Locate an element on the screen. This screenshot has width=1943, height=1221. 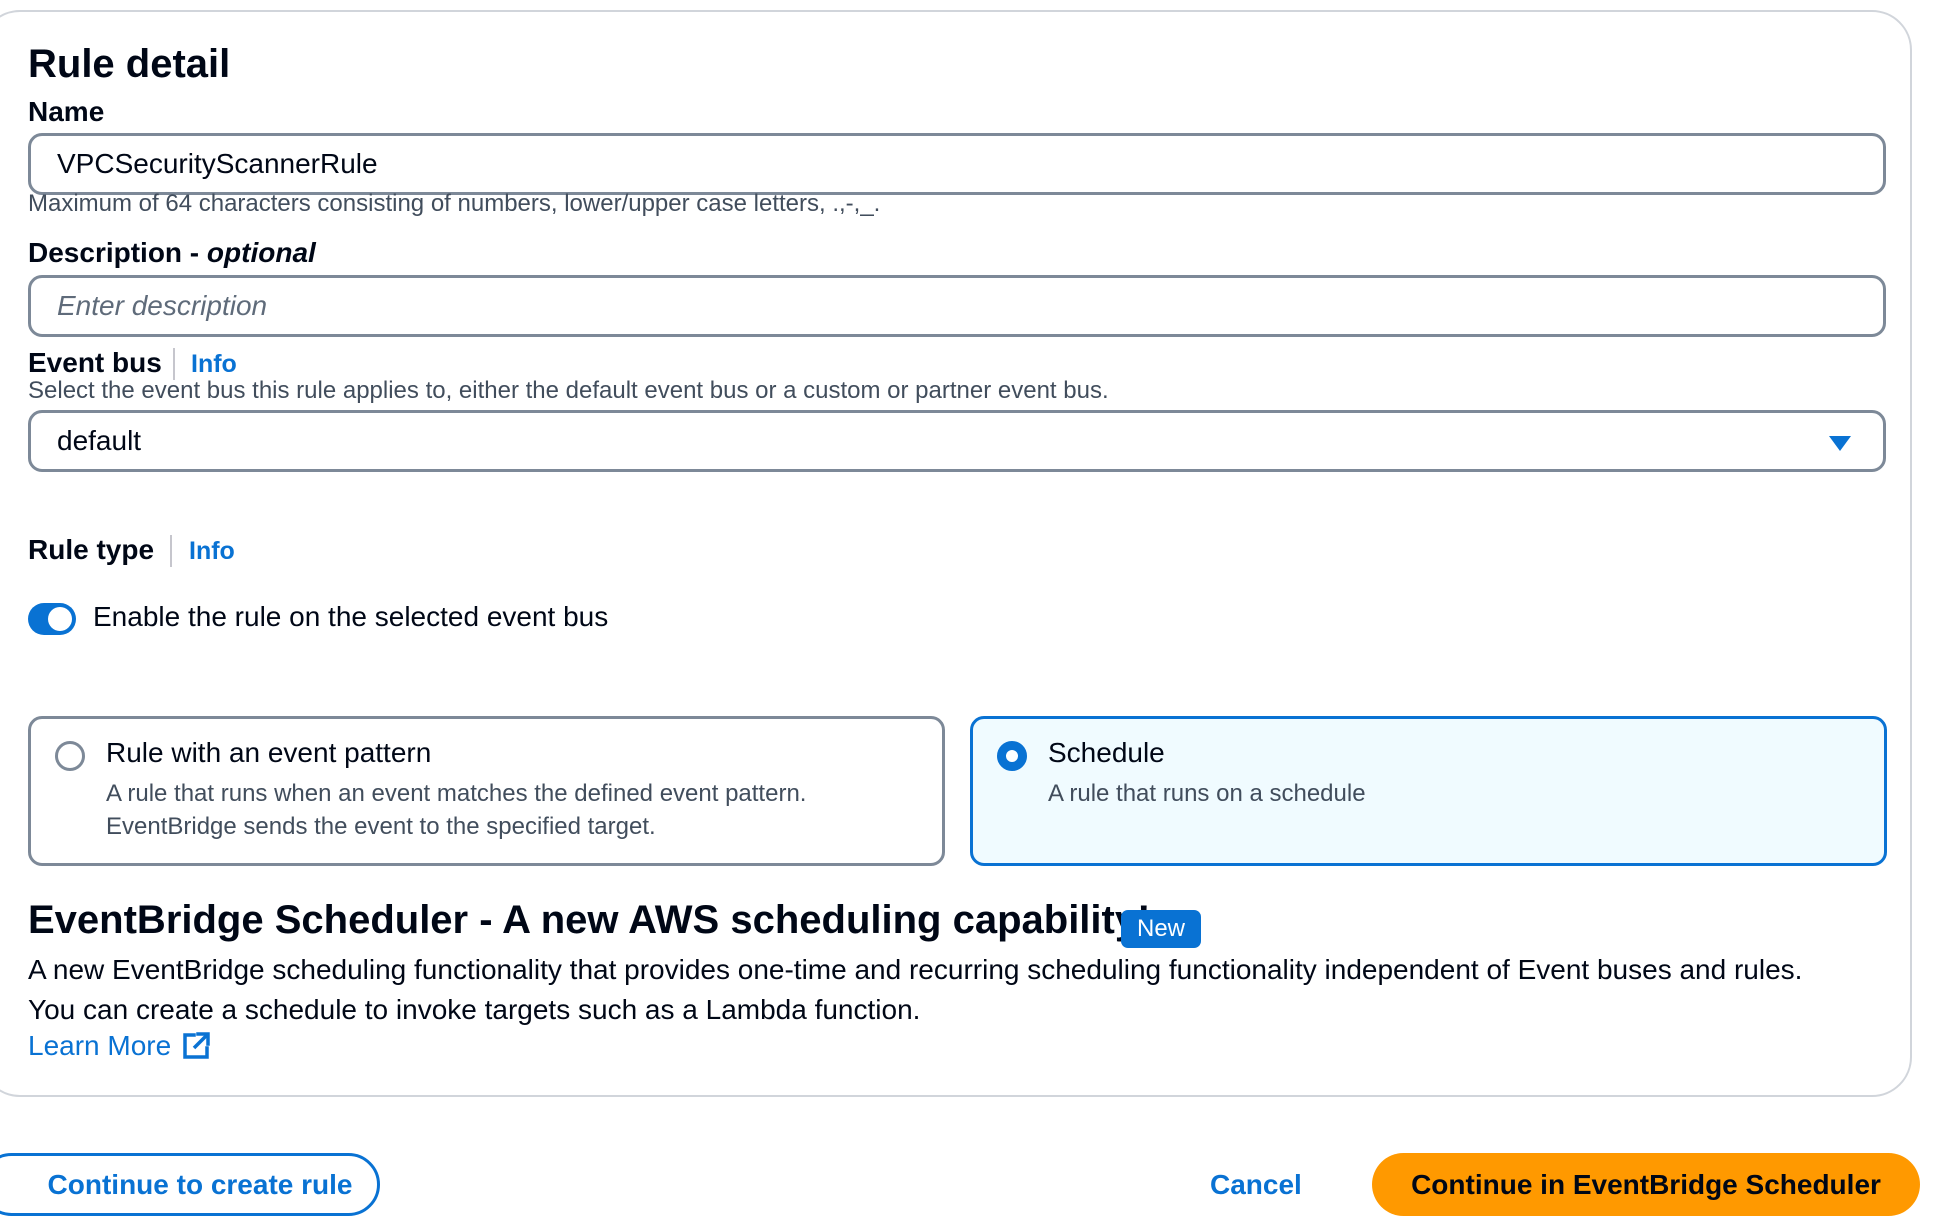
option-description-line: A rule that runs on a schedule is located at coordinates (1207, 793).